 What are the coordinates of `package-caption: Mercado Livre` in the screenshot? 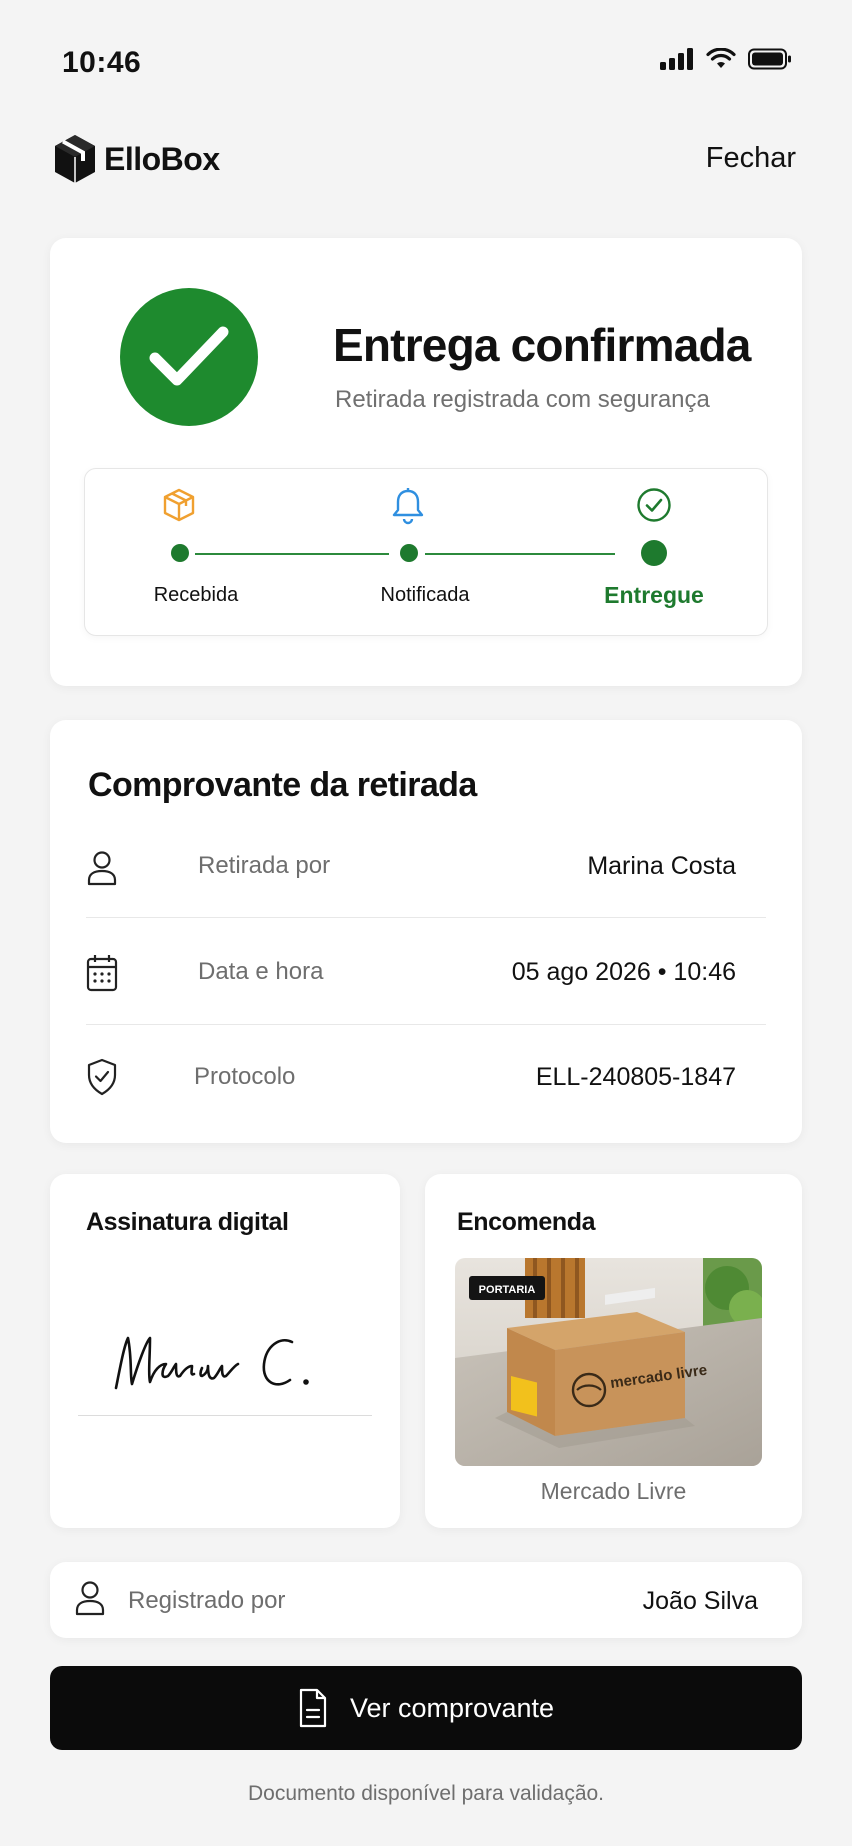 It's located at (613, 1491).